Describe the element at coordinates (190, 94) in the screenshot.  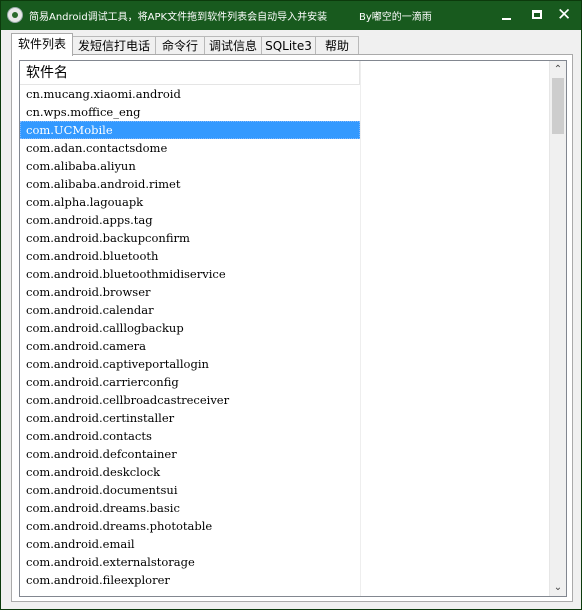
I see `list-item: cn.mucang.xiaomi.android` at that location.